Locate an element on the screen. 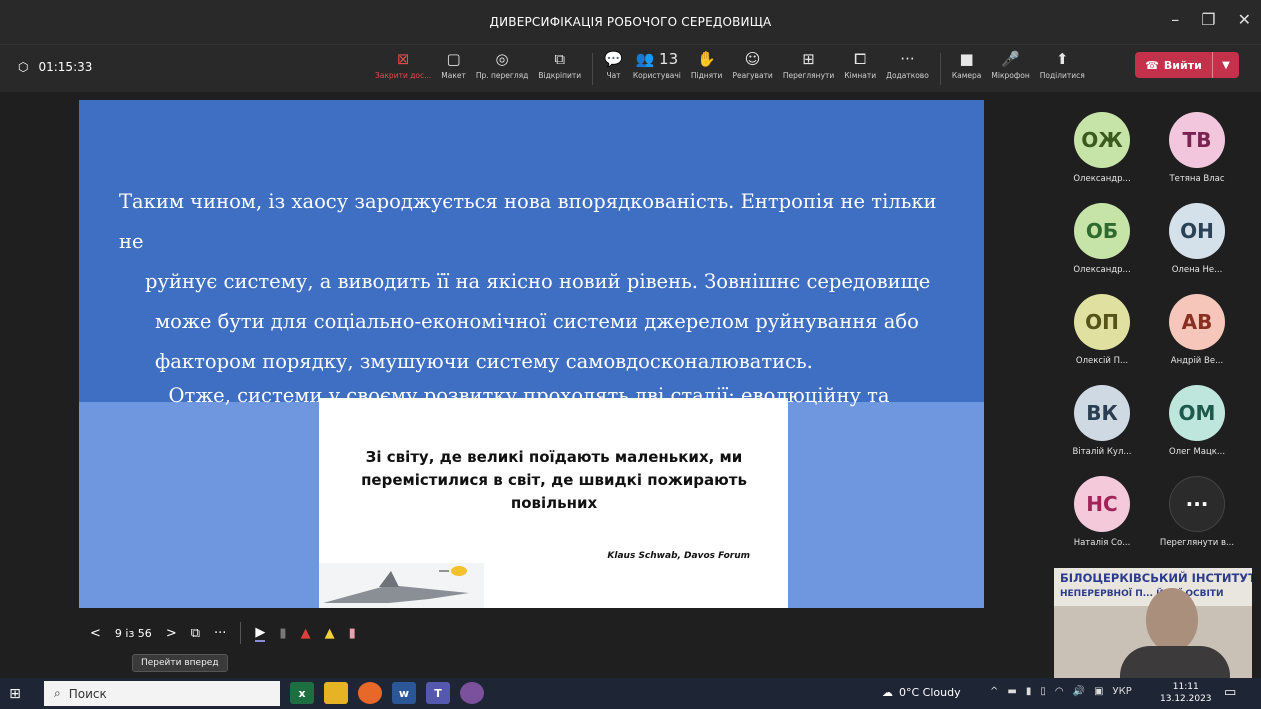  view-grid-button: ⊞ Переглянути is located at coordinates (808, 69).